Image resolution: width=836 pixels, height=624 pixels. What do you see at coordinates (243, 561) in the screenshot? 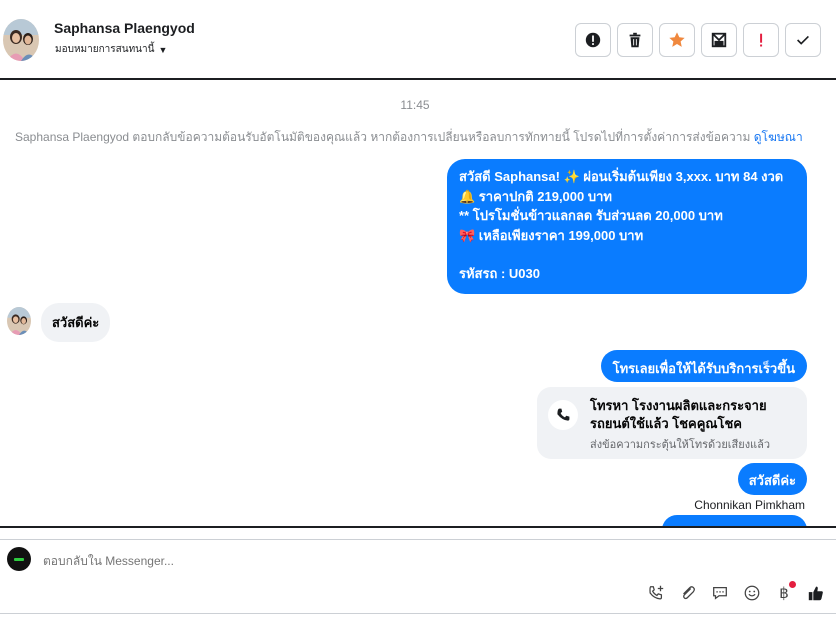
I see `reply-input` at bounding box center [243, 561].